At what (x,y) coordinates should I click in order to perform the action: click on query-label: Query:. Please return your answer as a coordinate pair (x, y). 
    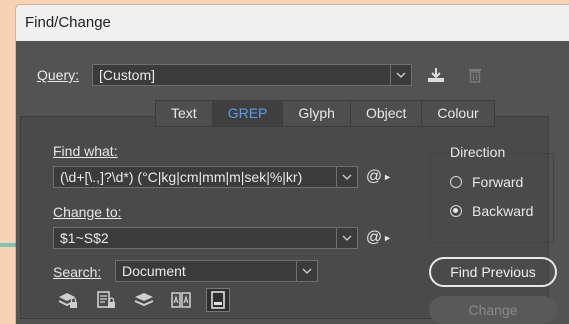
    Looking at the image, I should click on (58, 75).